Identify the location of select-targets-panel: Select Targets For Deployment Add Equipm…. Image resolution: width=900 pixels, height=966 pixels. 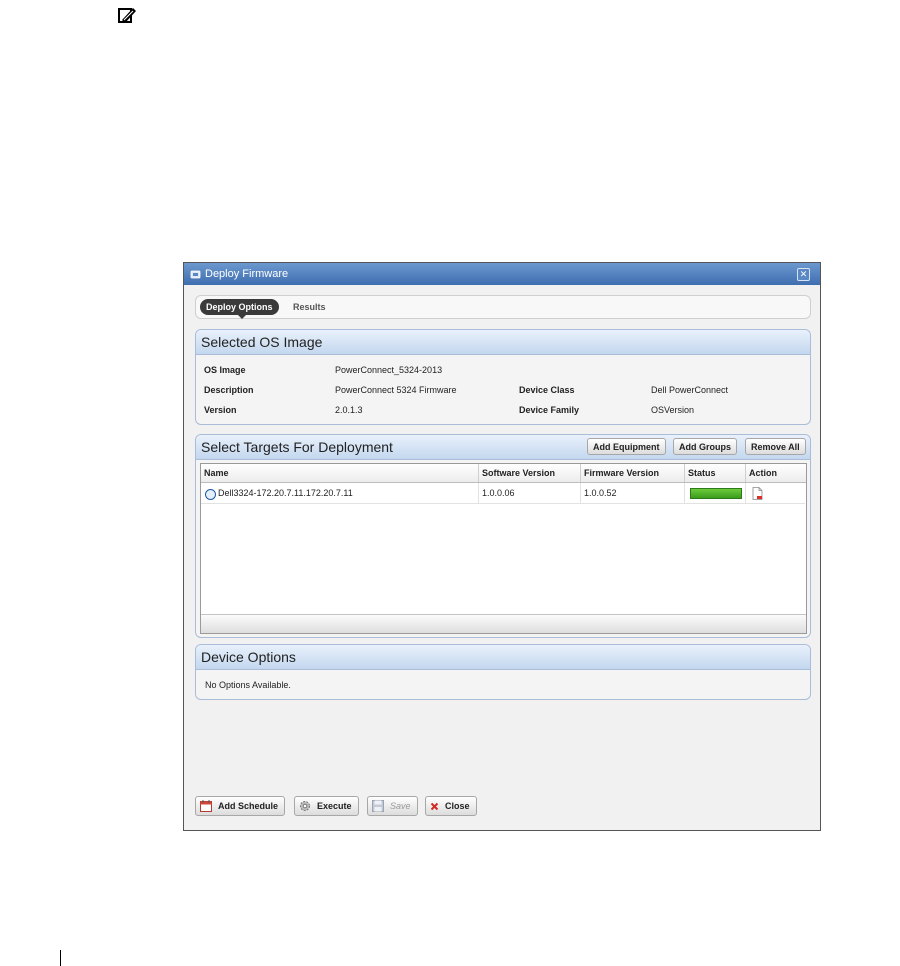
(503, 536).